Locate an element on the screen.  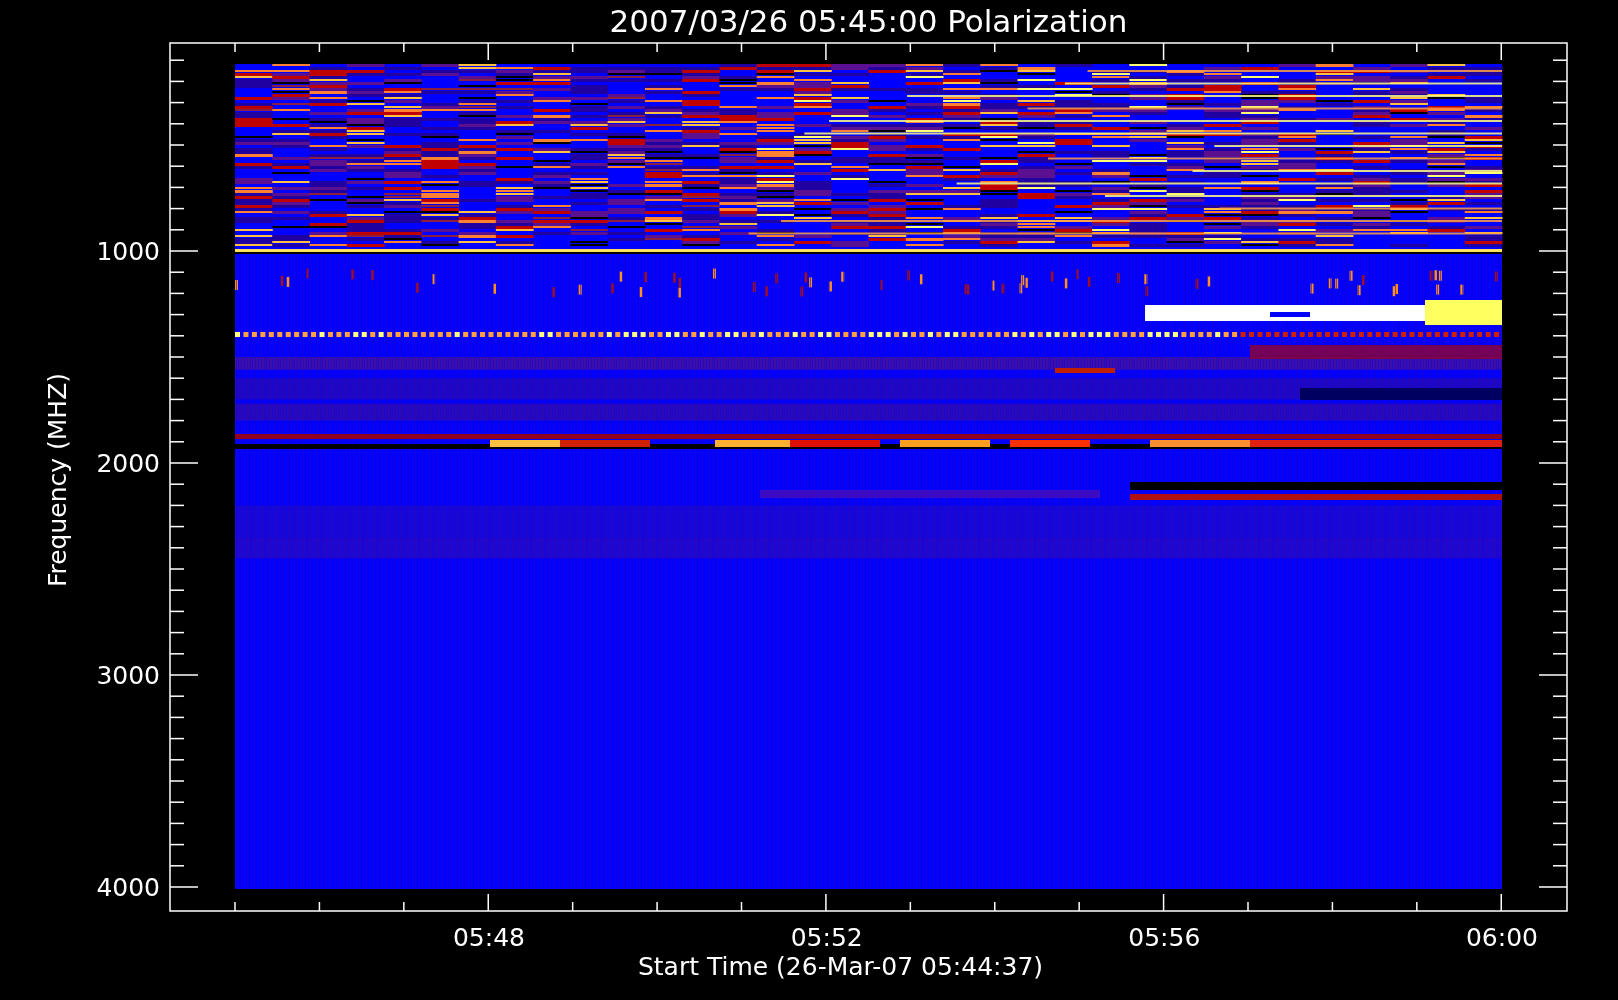
axis-title: Frequency (MHZ) is located at coordinates (57, 480).